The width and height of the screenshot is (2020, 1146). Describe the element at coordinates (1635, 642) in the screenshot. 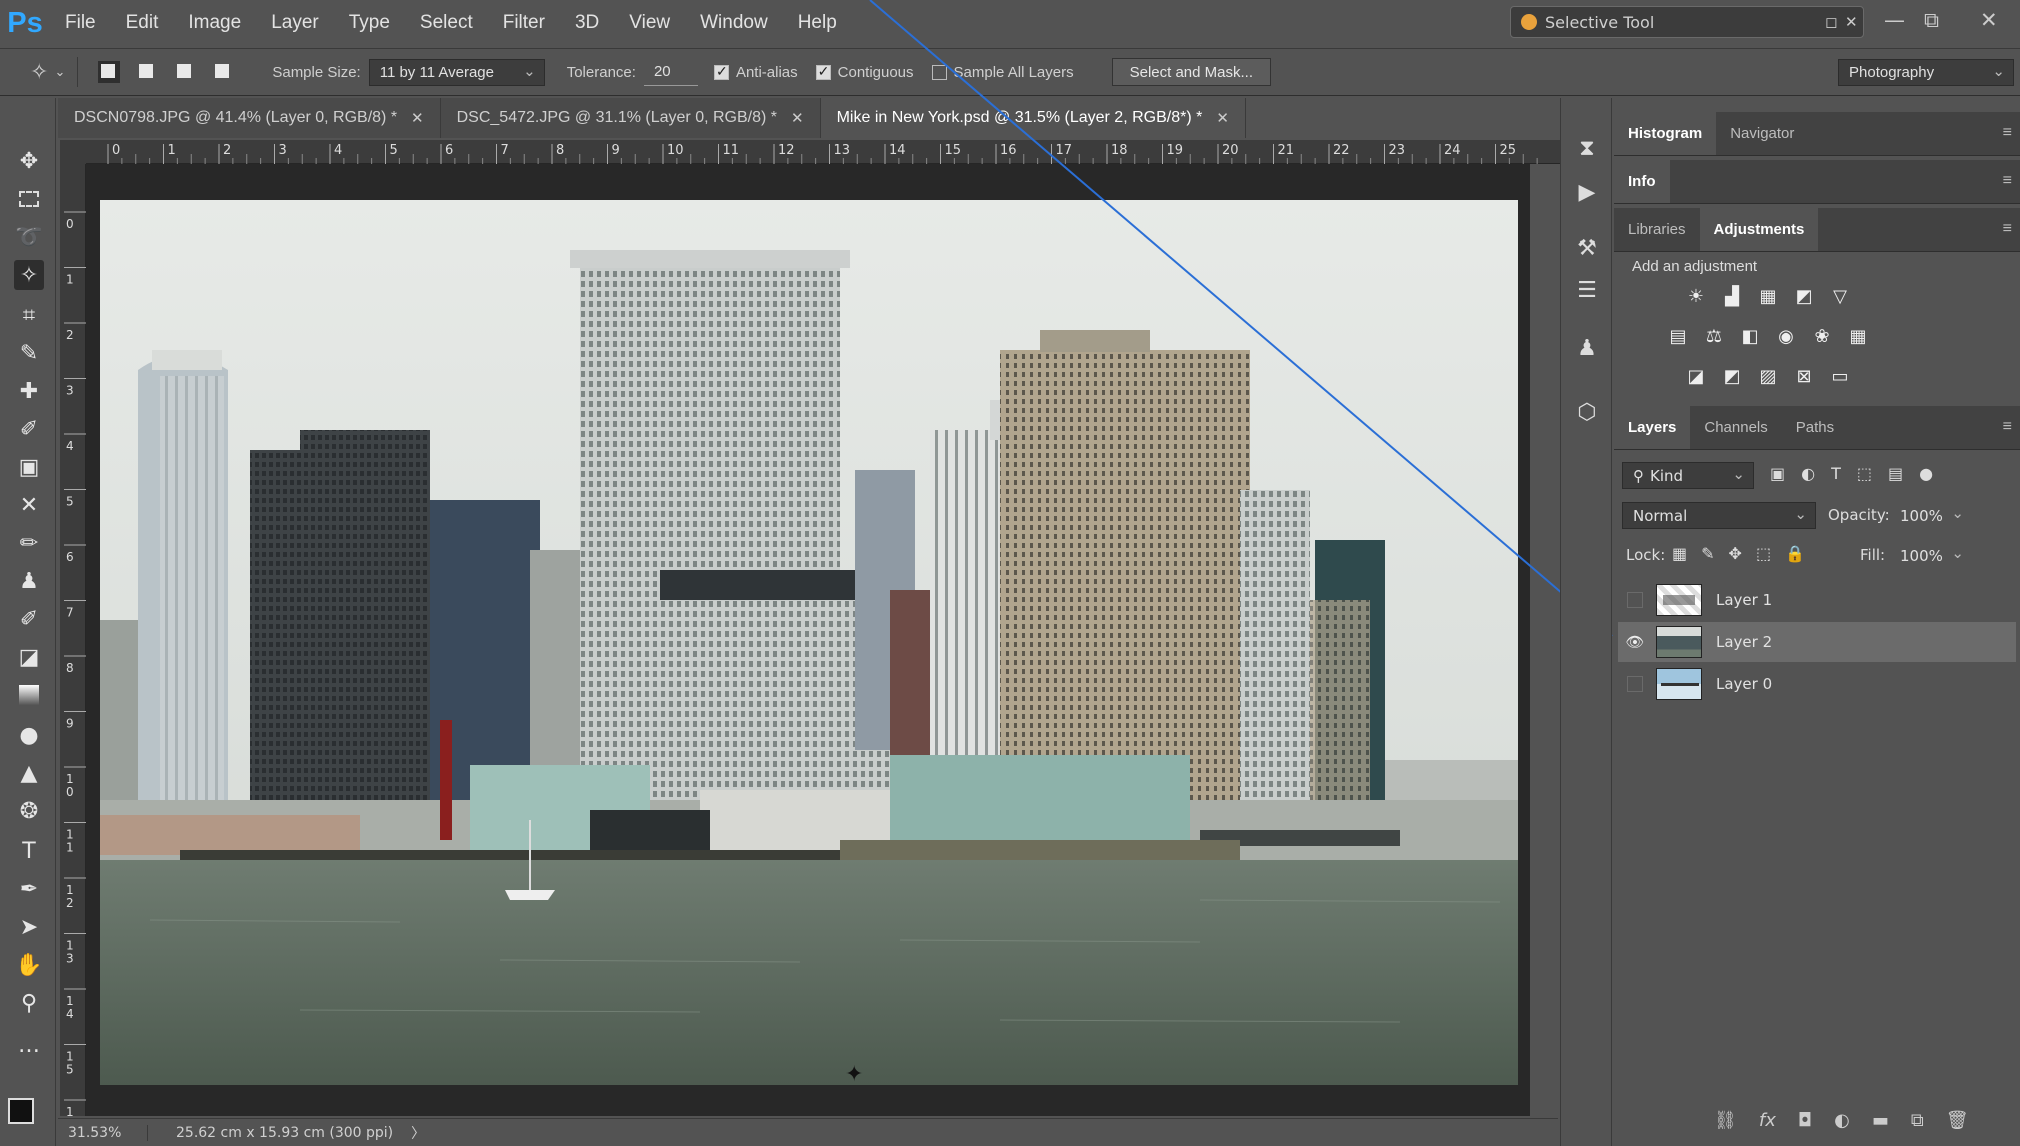

I see `eye-icon: 👁` at that location.